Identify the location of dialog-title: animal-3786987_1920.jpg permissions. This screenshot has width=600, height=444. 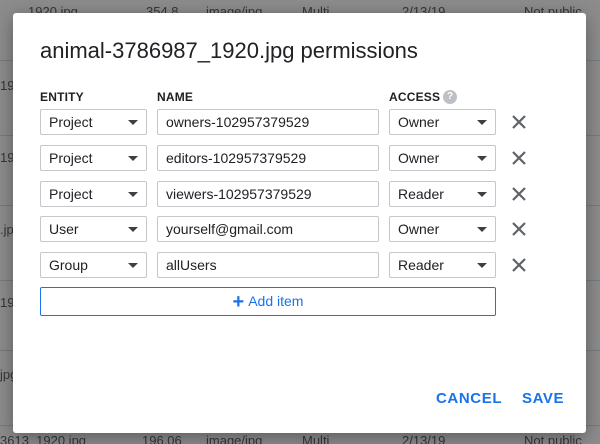
(229, 50).